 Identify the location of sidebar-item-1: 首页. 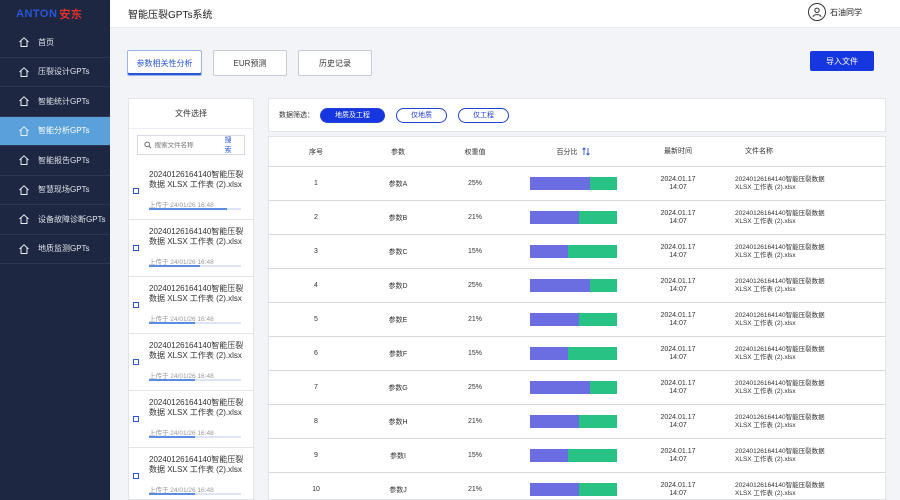
(55, 43).